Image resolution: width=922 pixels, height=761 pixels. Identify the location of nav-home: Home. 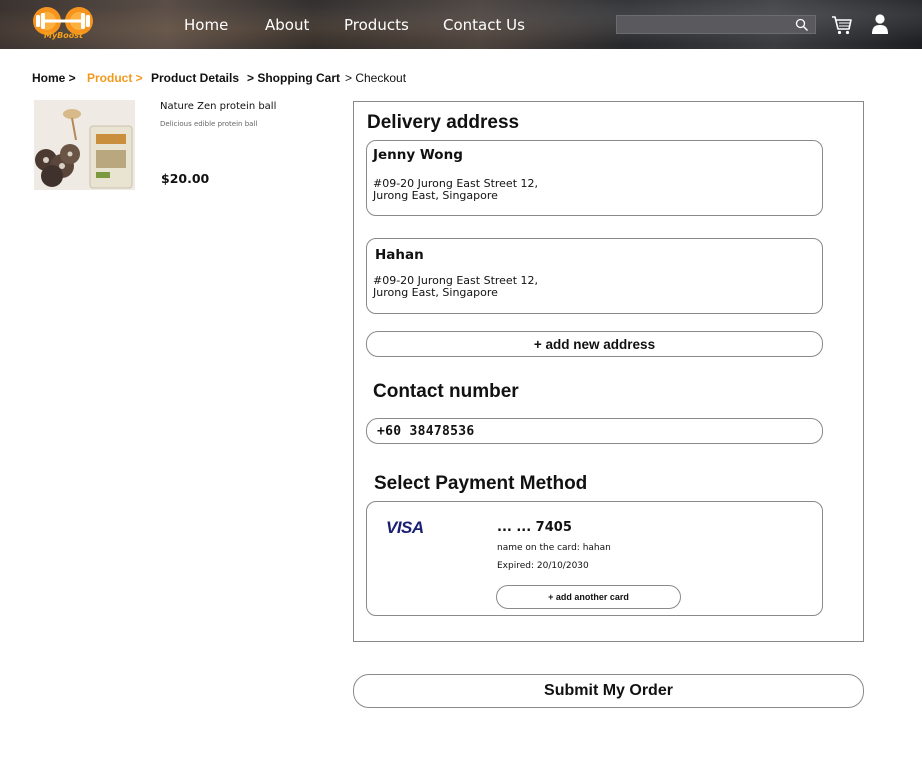
(206, 25).